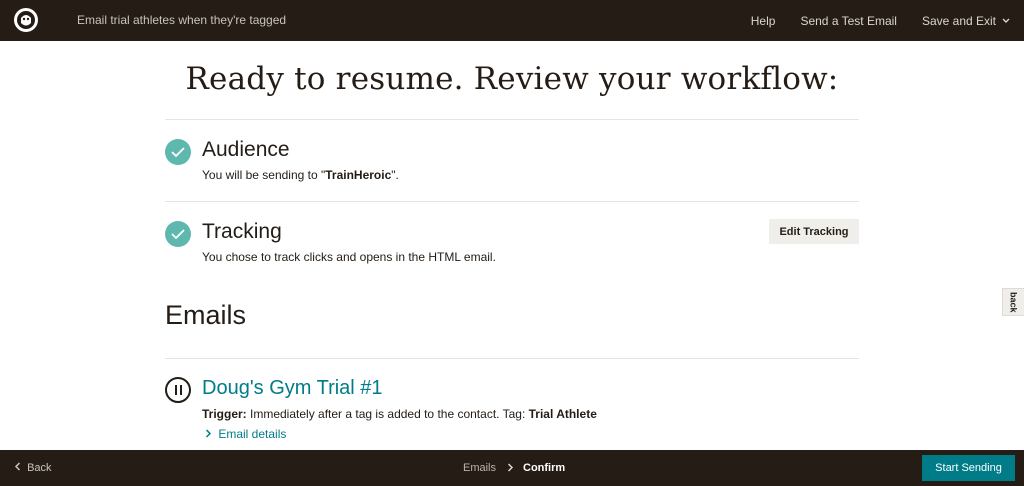 This screenshot has width=1024, height=486. I want to click on step-confirm: Confirm, so click(544, 468).